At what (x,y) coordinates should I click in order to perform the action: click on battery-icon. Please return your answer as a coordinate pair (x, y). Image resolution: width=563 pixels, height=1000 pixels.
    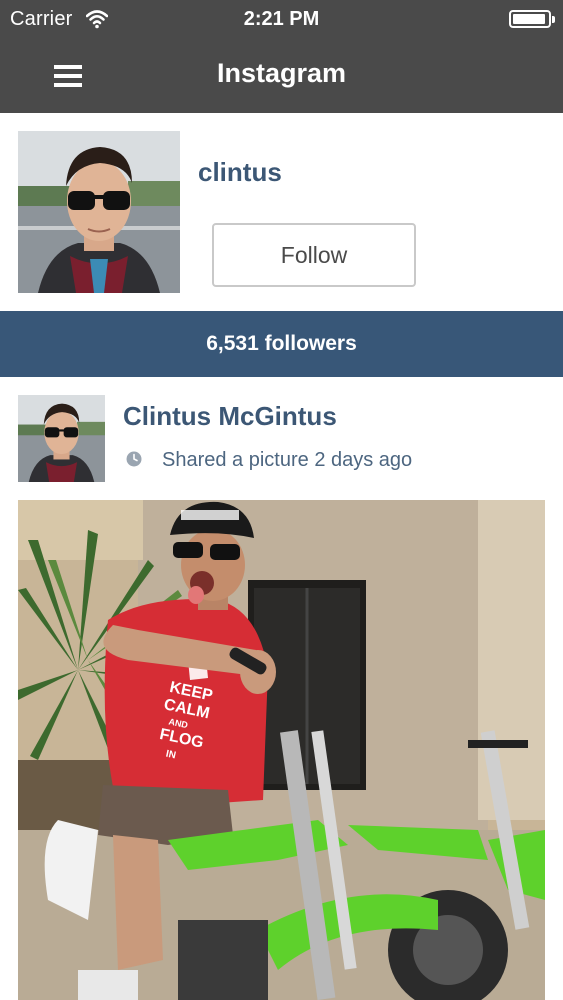
    Looking at the image, I should click on (532, 19).